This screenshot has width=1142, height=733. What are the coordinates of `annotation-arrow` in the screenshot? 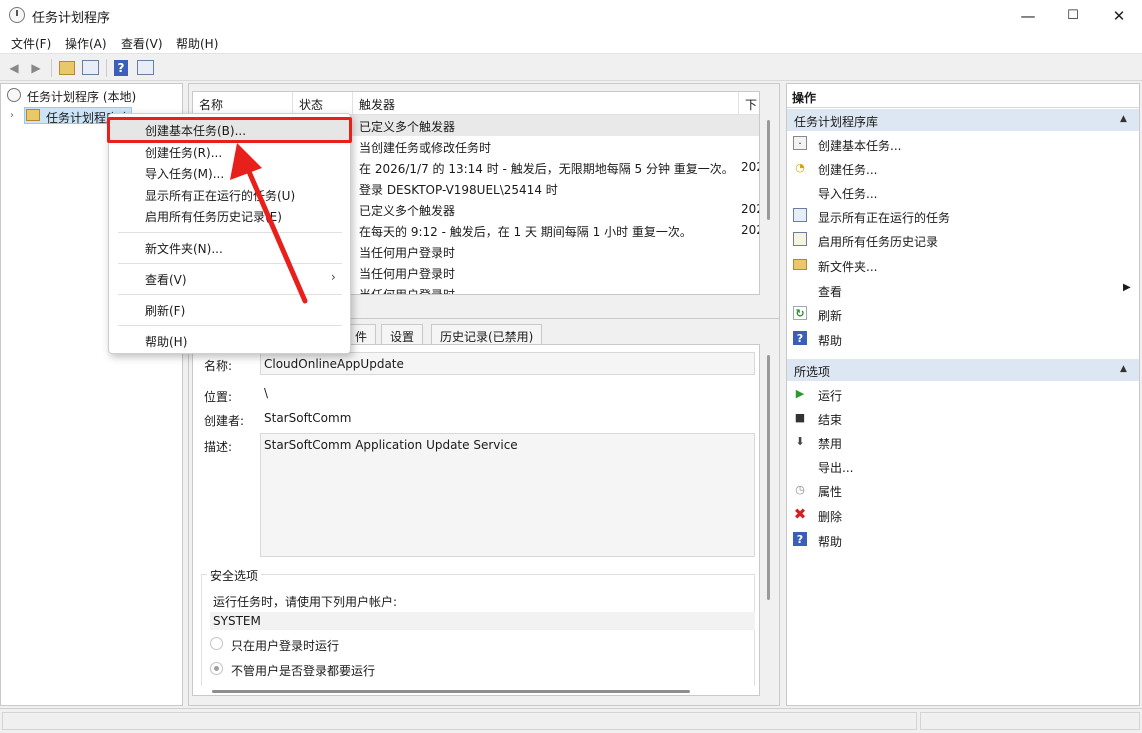 It's located at (269, 223).